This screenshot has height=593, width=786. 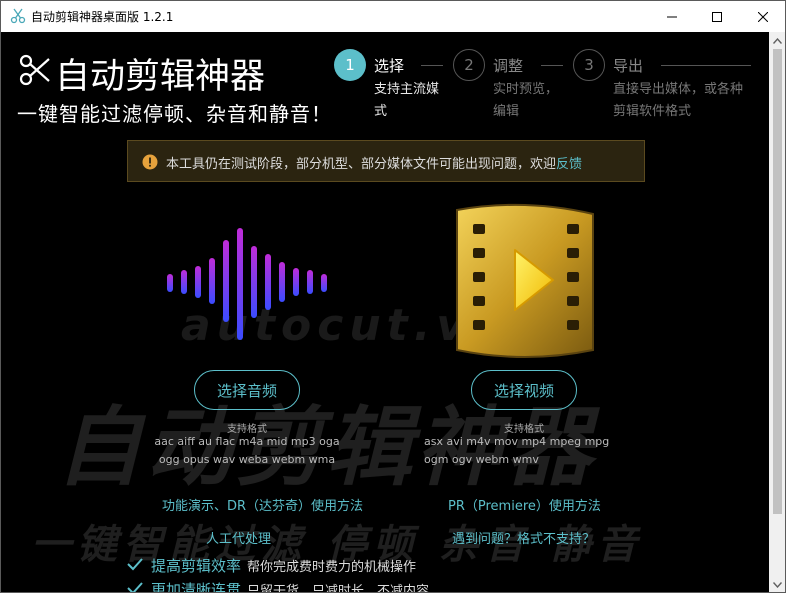 I want to click on step-3-desc-line1: 直接导出媒体，或各种, so click(x=678, y=89).